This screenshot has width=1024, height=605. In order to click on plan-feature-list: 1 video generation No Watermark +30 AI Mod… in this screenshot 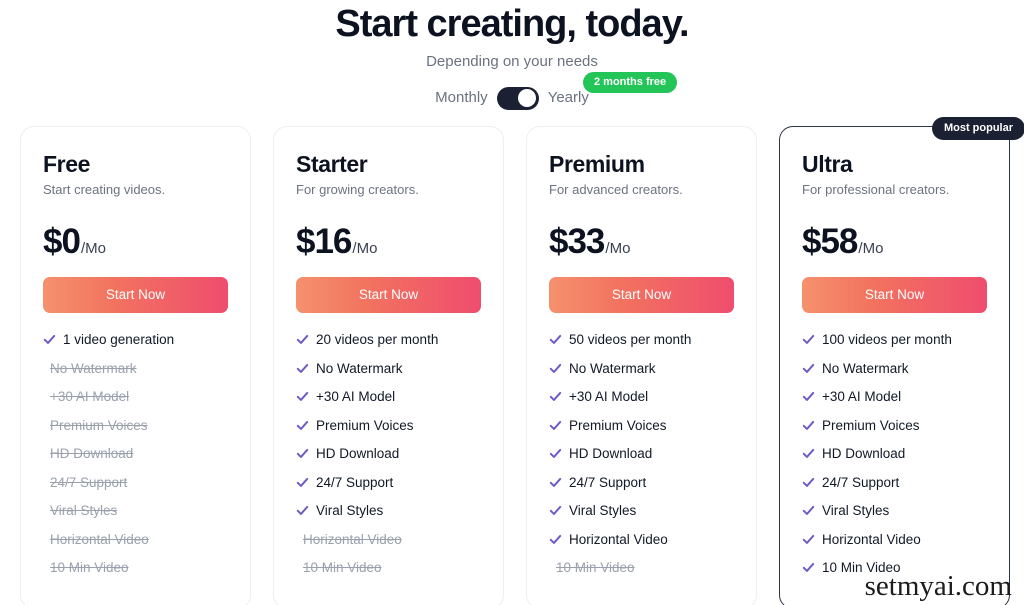, I will do `click(135, 453)`.